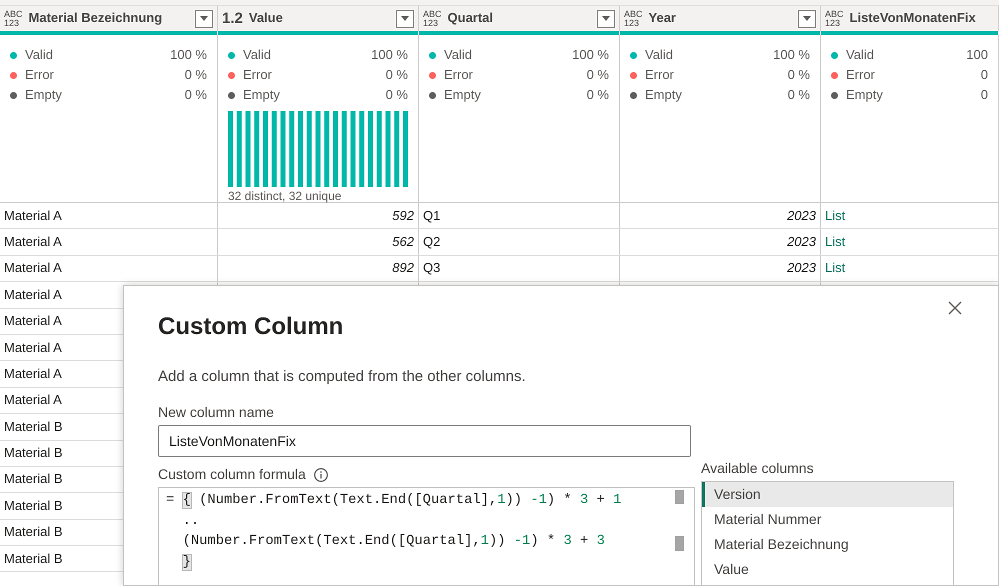 The image size is (999, 586). What do you see at coordinates (318, 216) in the screenshot?
I see `table-cell: 592` at bounding box center [318, 216].